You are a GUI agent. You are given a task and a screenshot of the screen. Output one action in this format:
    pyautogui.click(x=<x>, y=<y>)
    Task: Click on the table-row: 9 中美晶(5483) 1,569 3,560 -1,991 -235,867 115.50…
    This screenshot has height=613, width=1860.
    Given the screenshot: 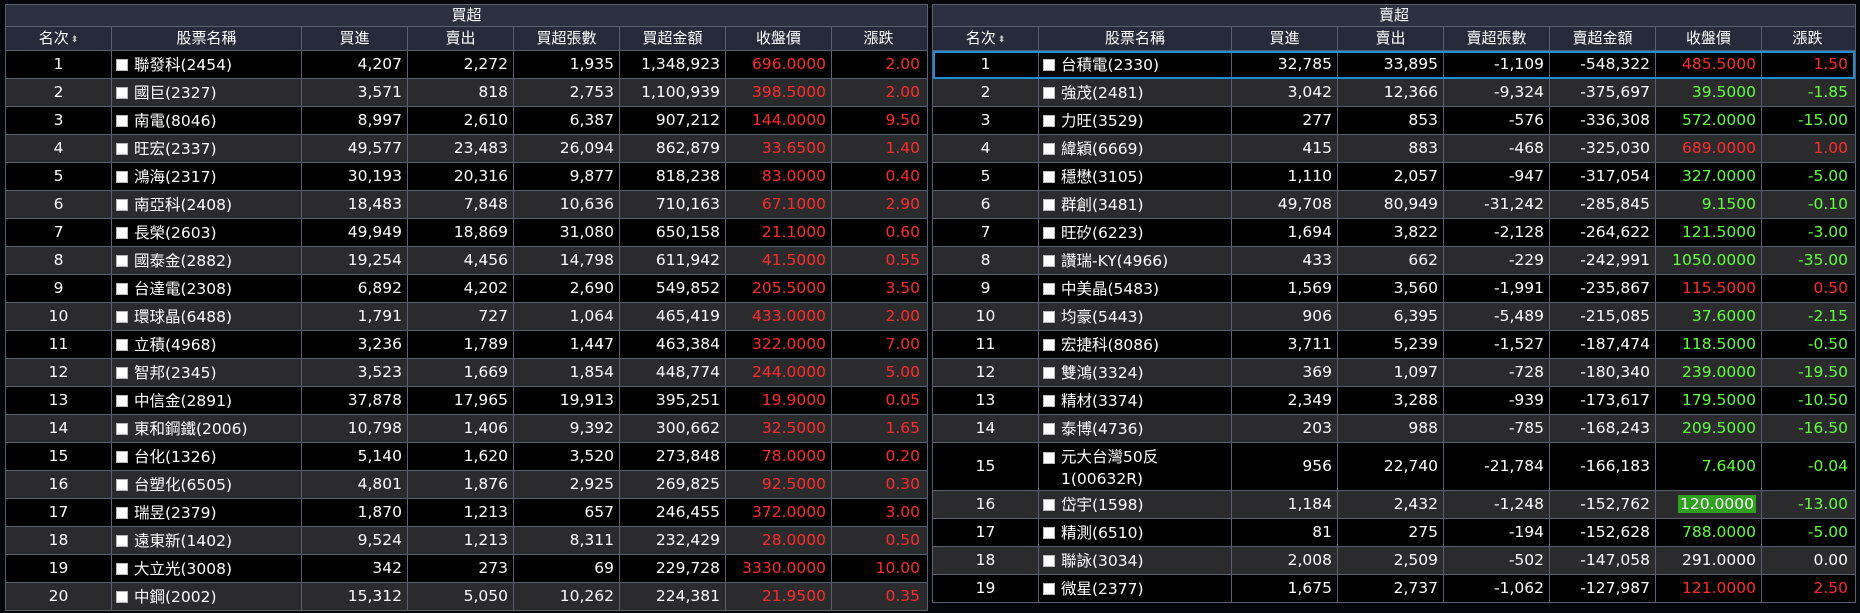 What is the action you would take?
    pyautogui.click(x=1394, y=289)
    